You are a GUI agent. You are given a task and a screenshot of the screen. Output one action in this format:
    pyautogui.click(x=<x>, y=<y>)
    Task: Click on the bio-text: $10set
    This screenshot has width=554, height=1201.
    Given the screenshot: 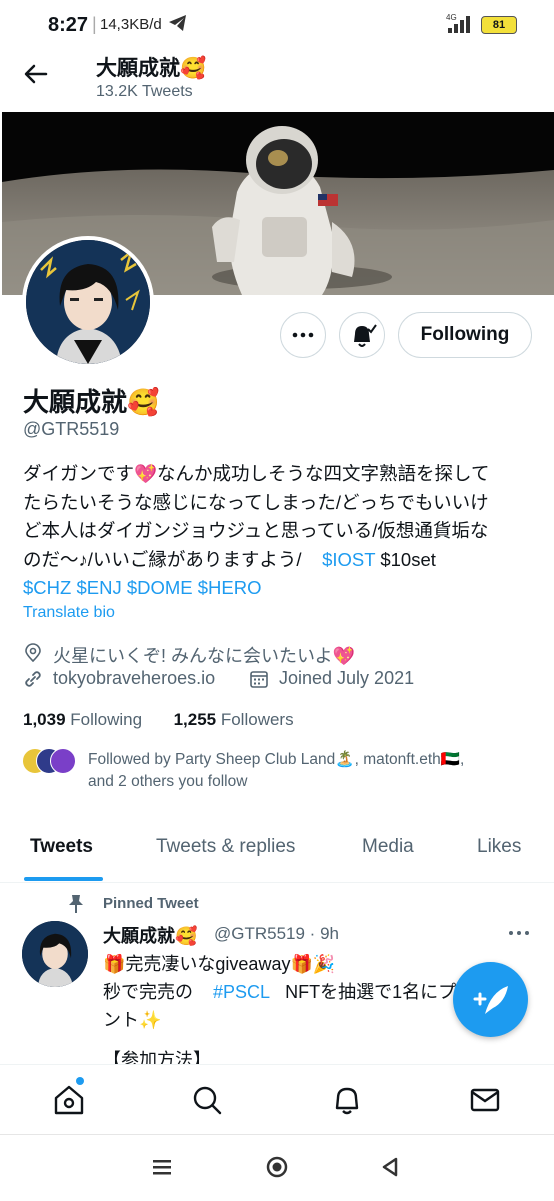 What is the action you would take?
    pyautogui.click(x=408, y=559)
    